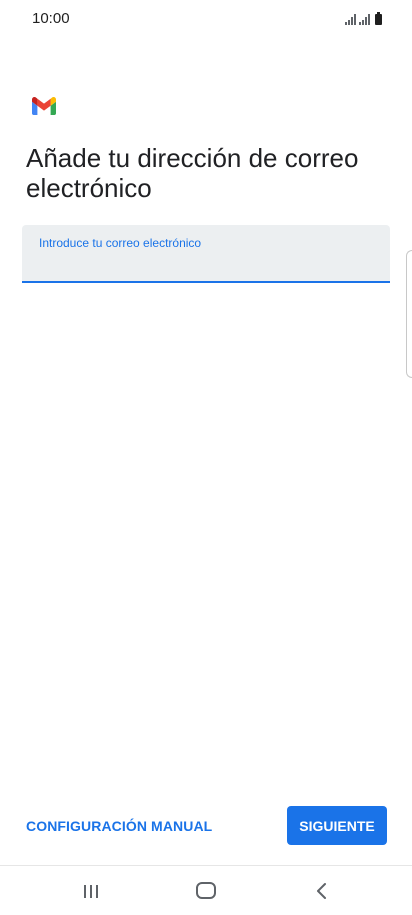  I want to click on status-icons, so click(363, 18).